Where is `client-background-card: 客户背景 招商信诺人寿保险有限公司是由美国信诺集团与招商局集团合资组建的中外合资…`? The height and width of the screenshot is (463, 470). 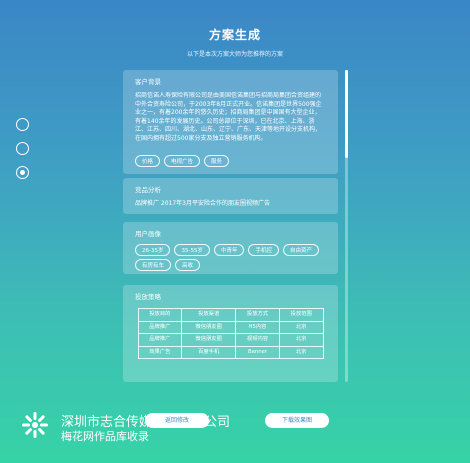
client-background-card: 客户背景 招商信诺人寿保险有限公司是由美国信诺集团与招商局集团合资组建的中外合资… is located at coordinates (230, 122).